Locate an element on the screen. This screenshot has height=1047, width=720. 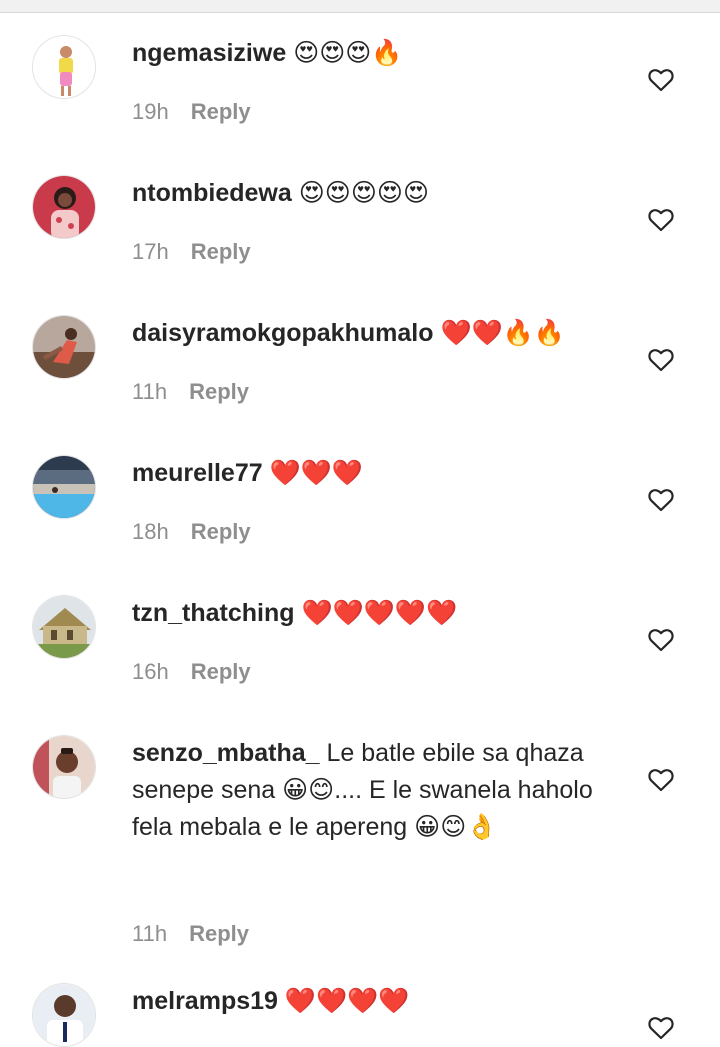
comment-body: ntombiedewa 😍😍😍😍😍 is located at coordinates (372, 193).